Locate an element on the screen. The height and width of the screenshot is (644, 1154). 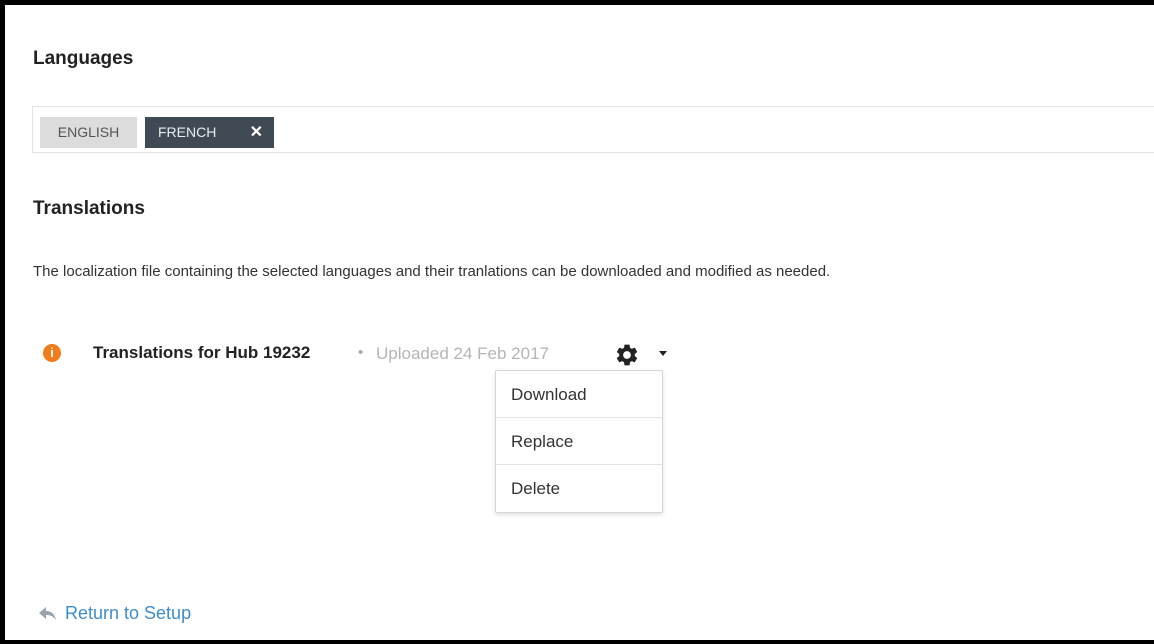
file-actions-menu: Download Replace Delete is located at coordinates (579, 441).